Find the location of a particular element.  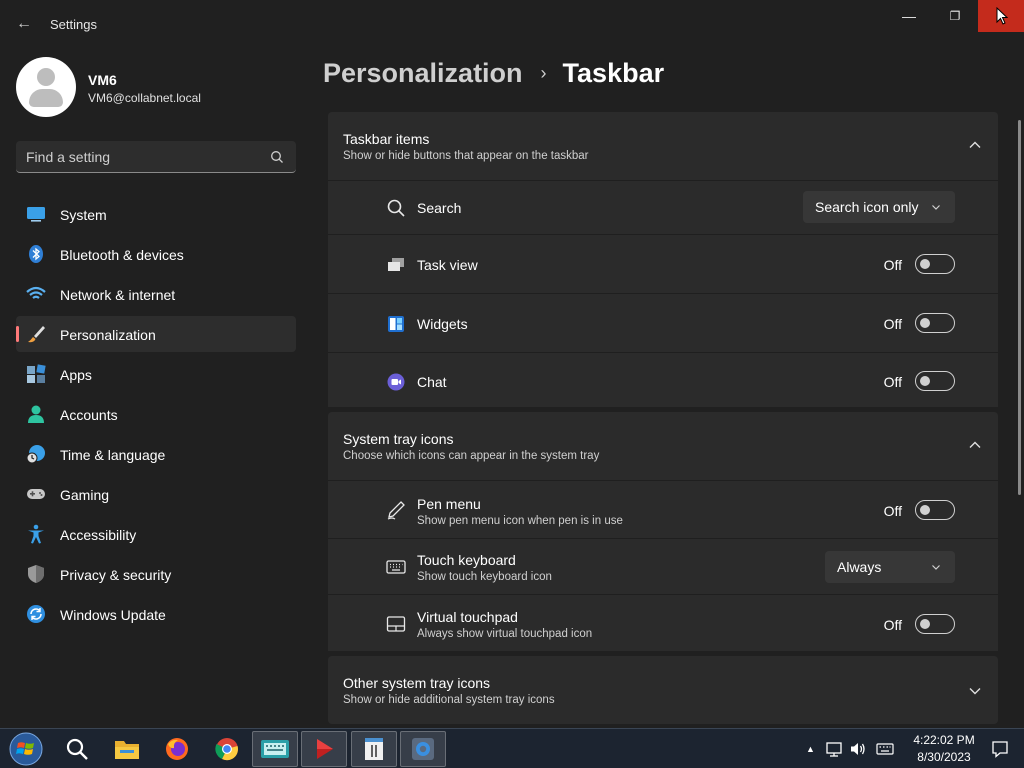

action-center-flag-icon is located at coordinates (834, 749).